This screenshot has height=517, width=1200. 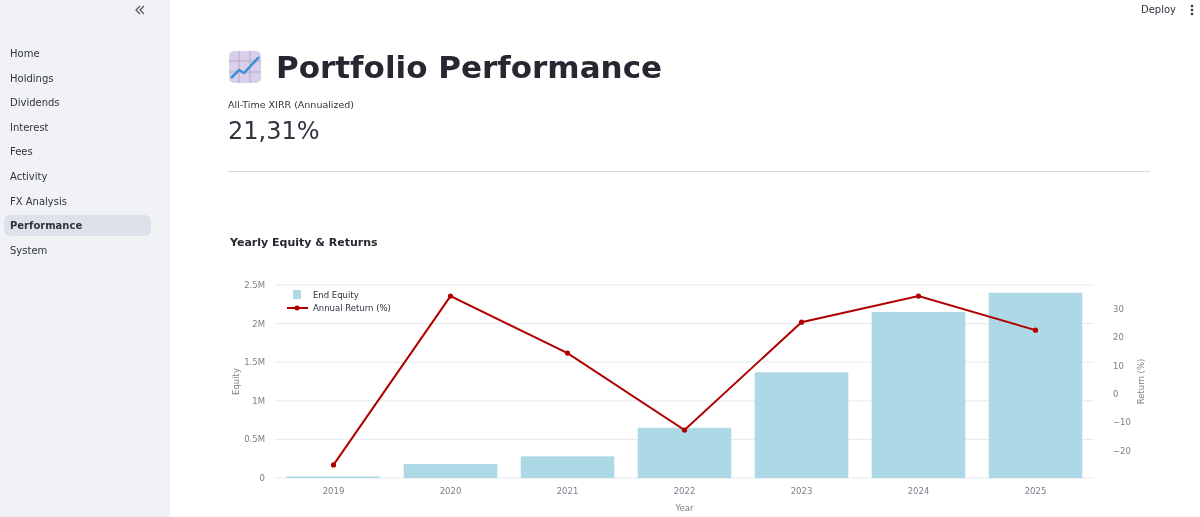 I want to click on axis-tick-label: 2022, so click(x=684, y=491).